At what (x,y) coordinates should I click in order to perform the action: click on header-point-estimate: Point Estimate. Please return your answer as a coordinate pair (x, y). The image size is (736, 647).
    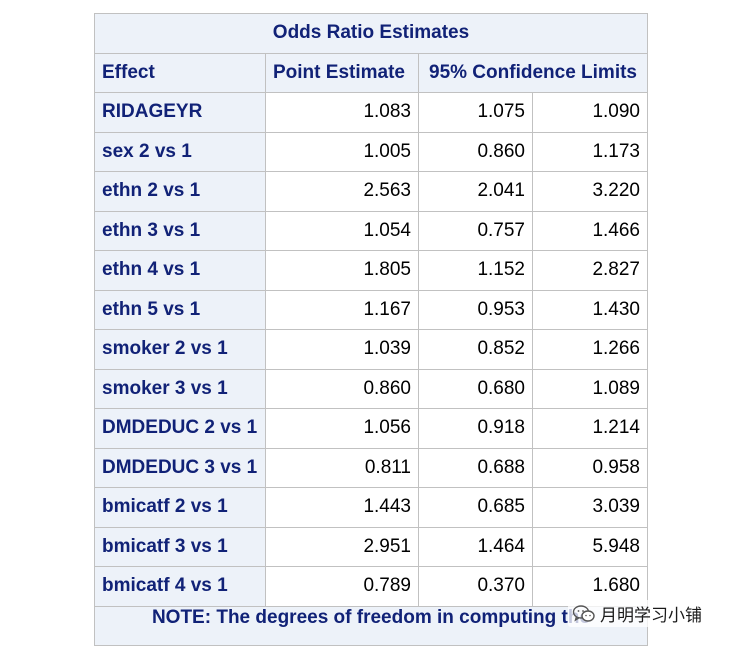
    Looking at the image, I should click on (342, 72).